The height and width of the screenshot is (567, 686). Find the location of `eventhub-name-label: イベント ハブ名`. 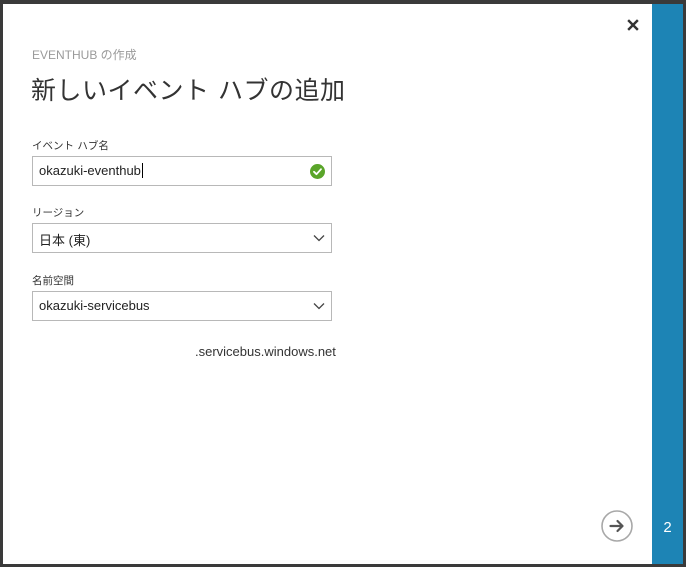

eventhub-name-label: イベント ハブ名 is located at coordinates (70, 146).